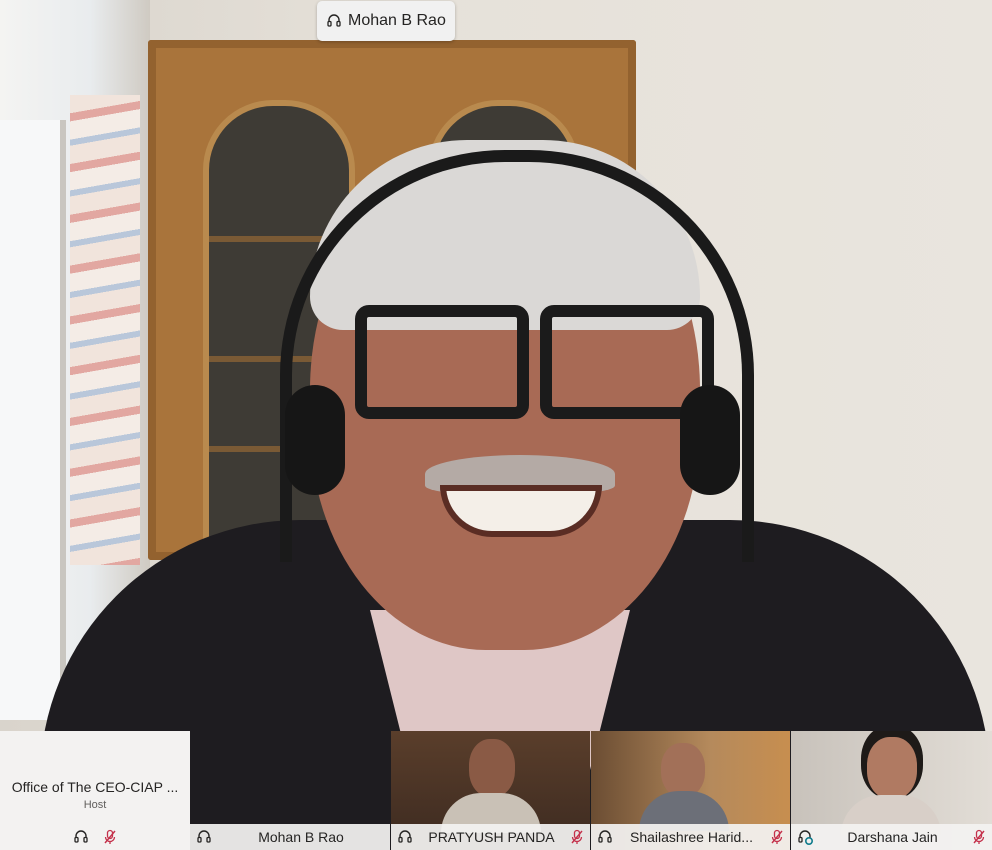 This screenshot has height=850, width=992. I want to click on host-tile: Office of The CEO-CIAP ... Host, so click(95, 790).